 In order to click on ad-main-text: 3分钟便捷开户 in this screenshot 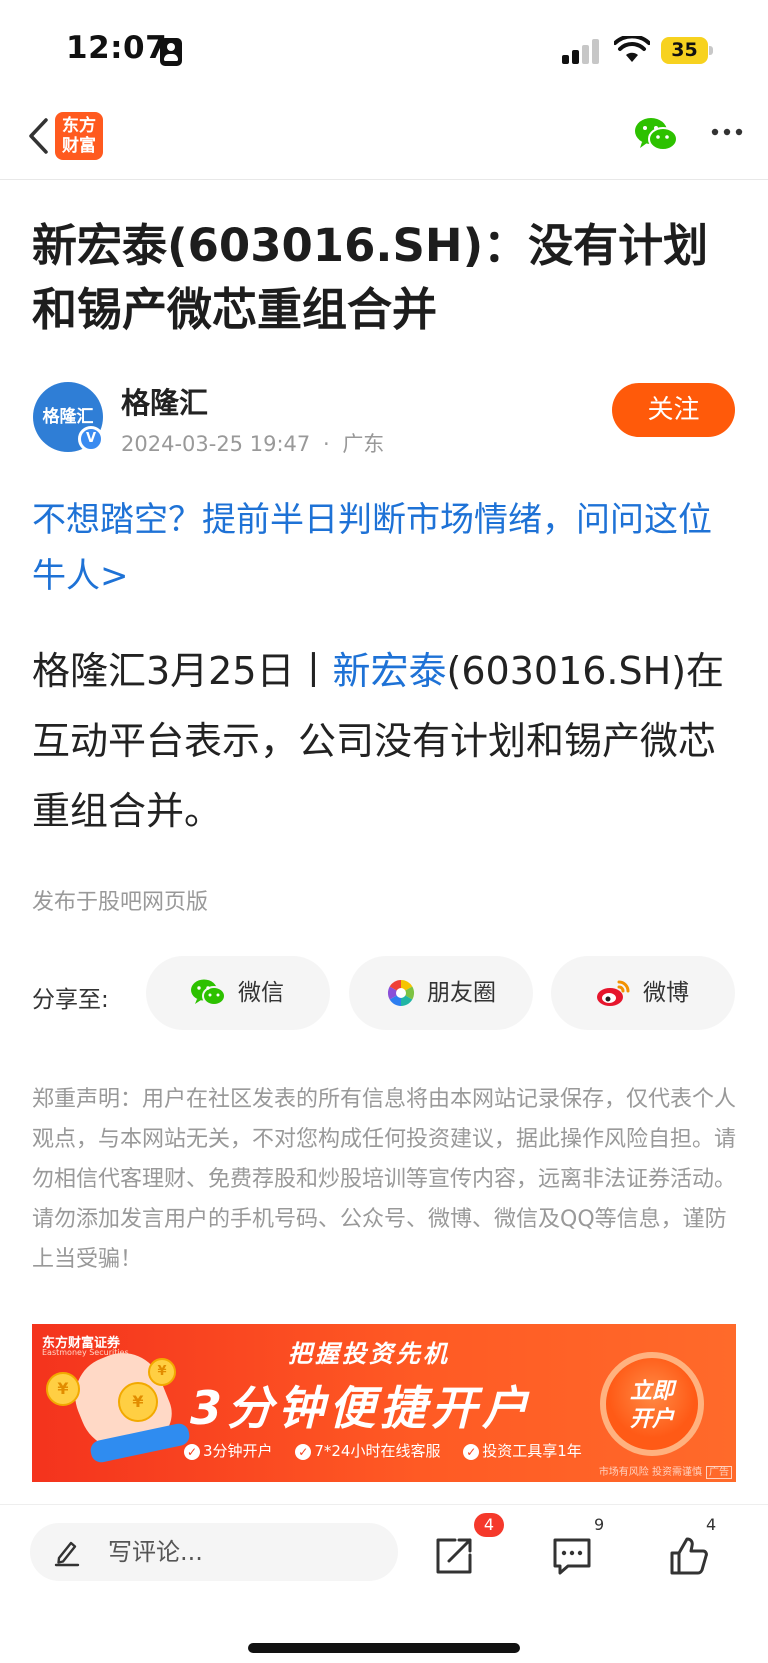, I will do `click(362, 1408)`.